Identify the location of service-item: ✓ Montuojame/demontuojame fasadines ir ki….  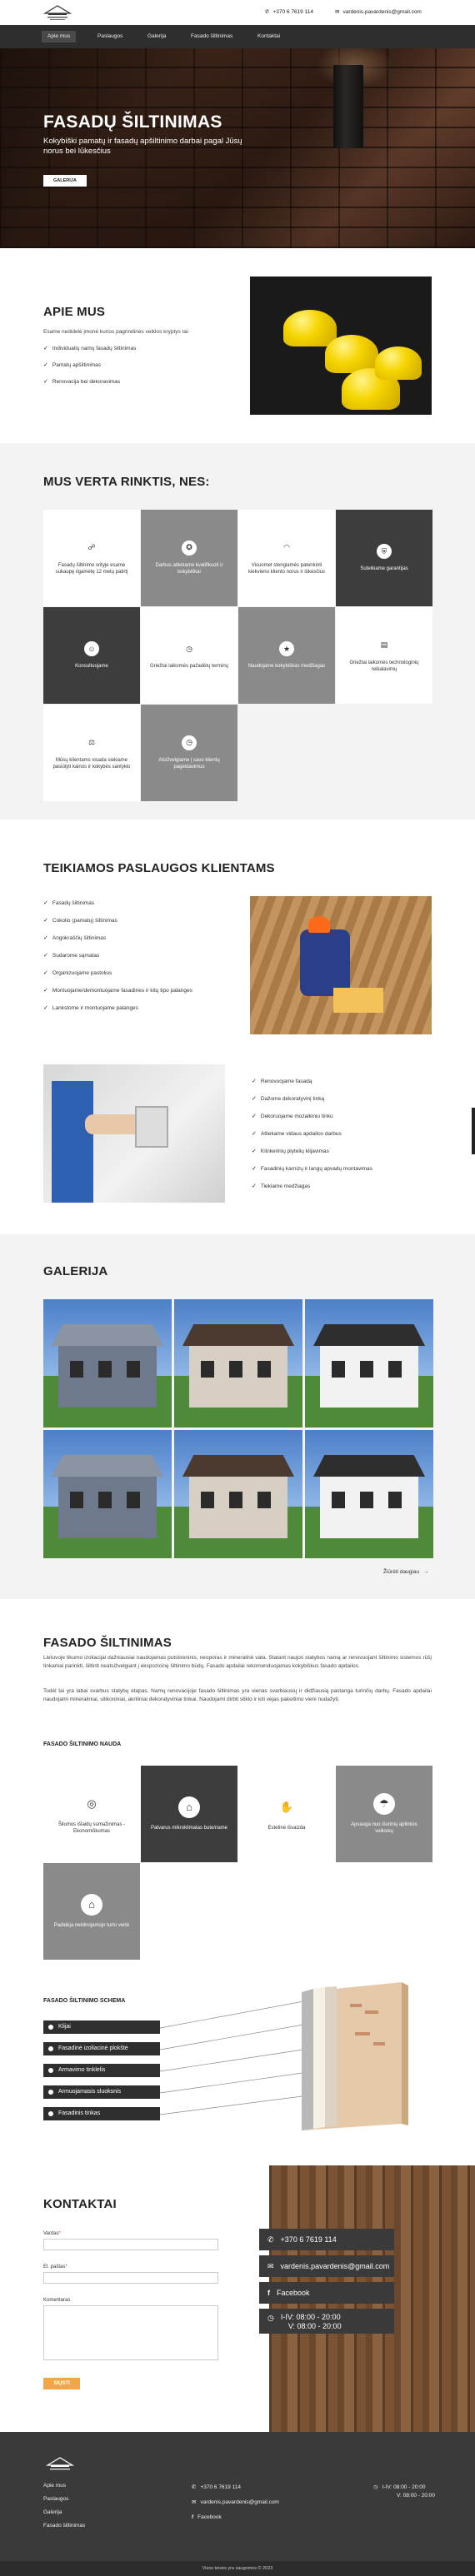
(117, 991).